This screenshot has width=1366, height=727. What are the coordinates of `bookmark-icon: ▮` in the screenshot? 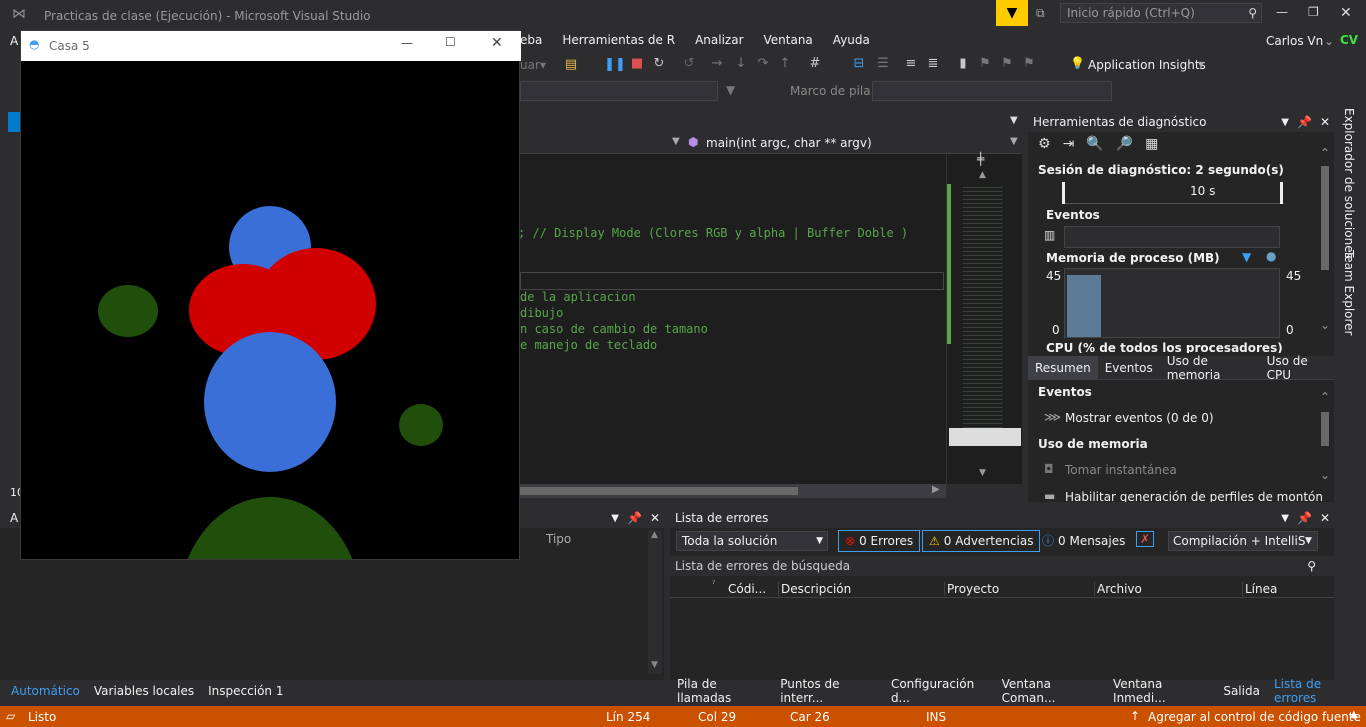 It's located at (963, 63).